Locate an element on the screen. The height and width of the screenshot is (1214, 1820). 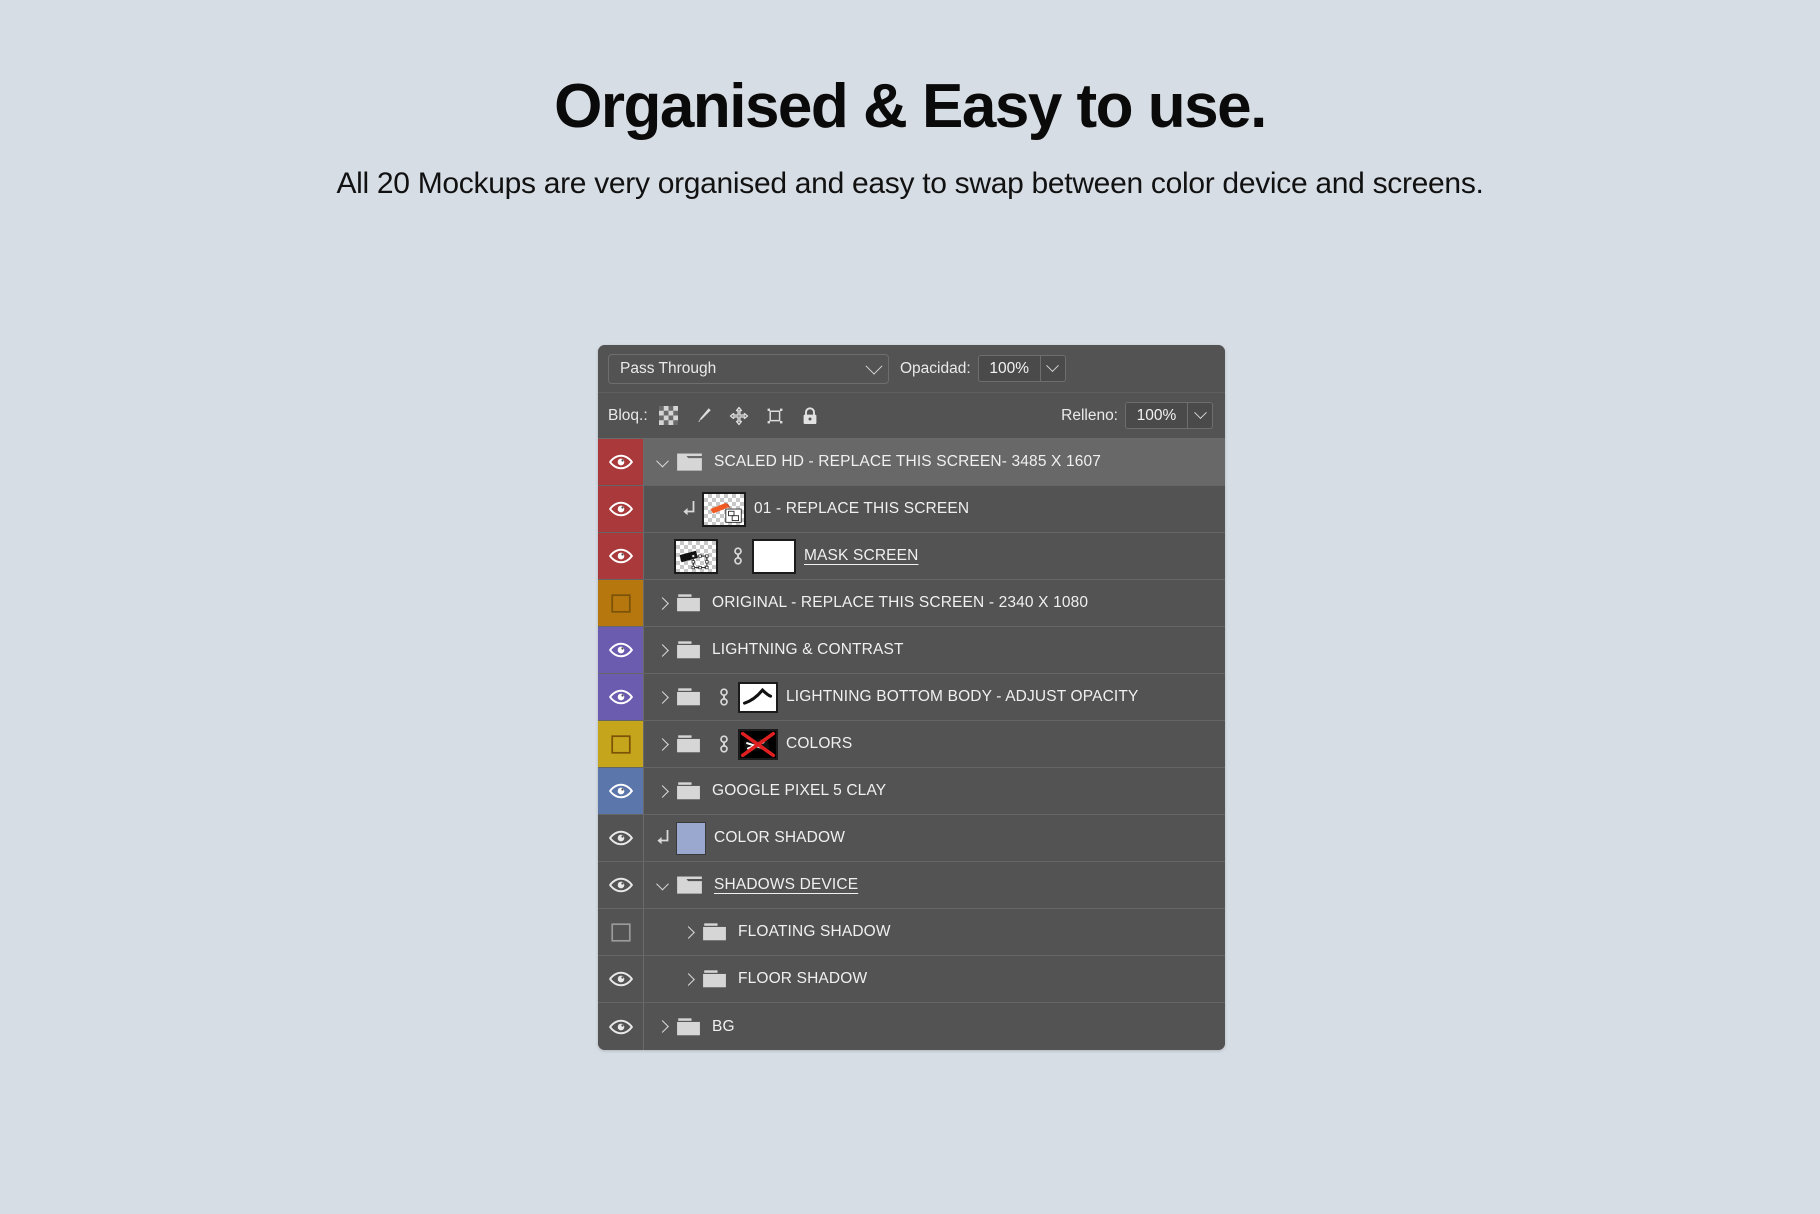
layer-row: COLOR SHADOW is located at coordinates (911, 838).